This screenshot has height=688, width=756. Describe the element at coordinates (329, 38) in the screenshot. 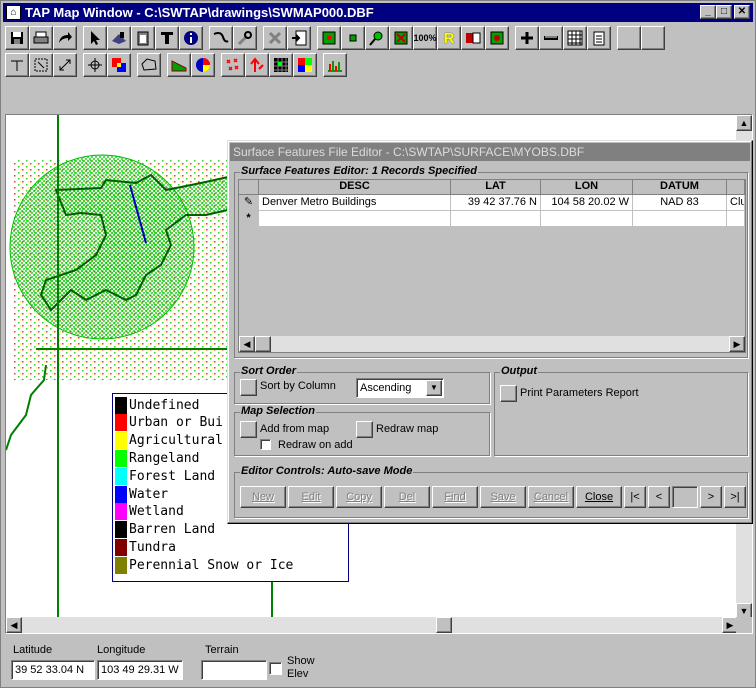

I see `layer-grid-icon` at that location.